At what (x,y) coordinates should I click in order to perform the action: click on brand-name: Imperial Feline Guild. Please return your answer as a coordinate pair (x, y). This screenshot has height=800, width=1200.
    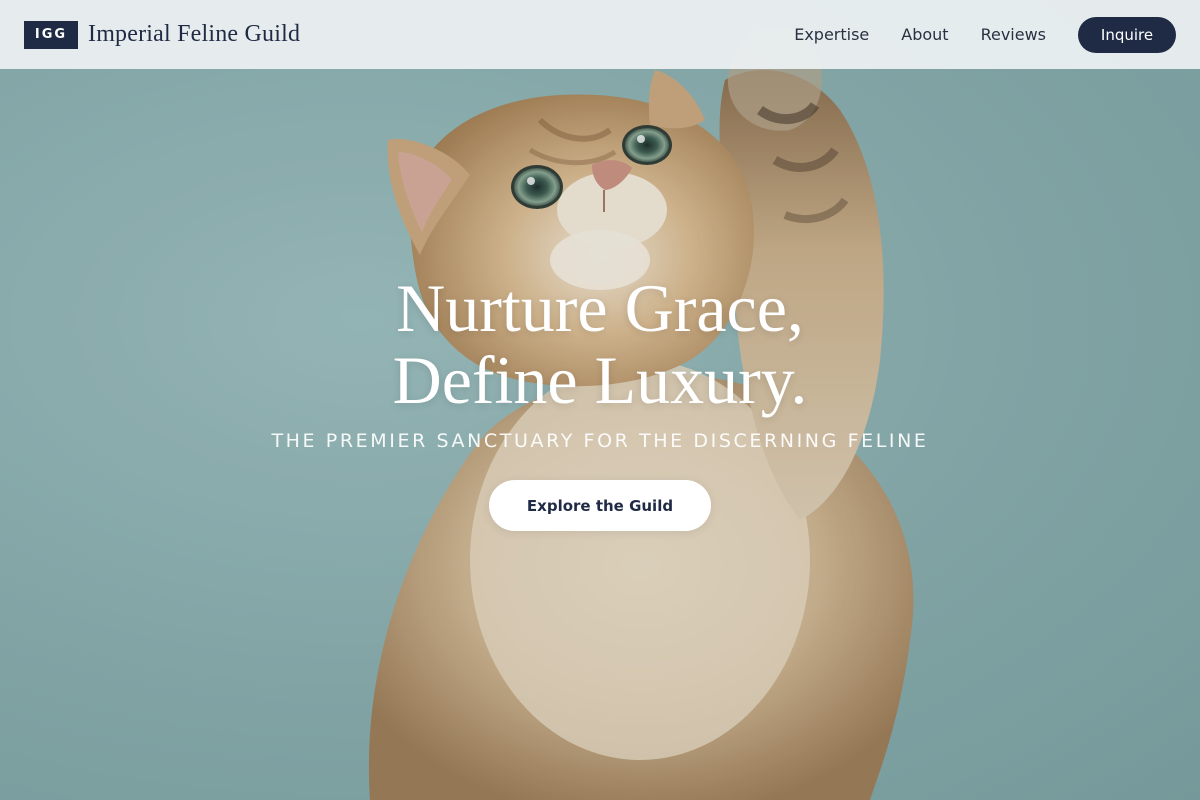
    Looking at the image, I should click on (194, 34).